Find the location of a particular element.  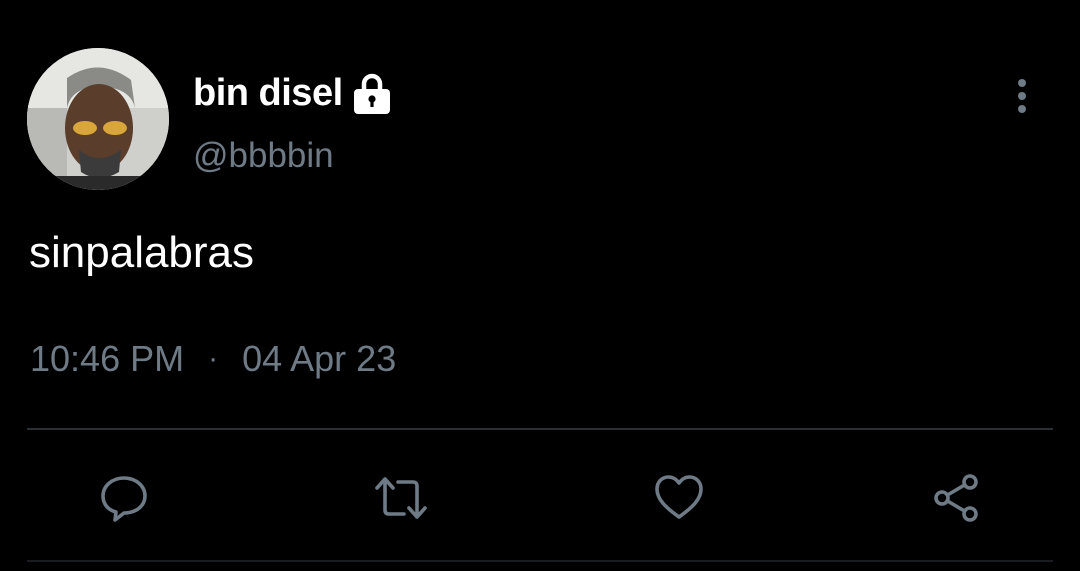

reply-icon is located at coordinates (124, 499).